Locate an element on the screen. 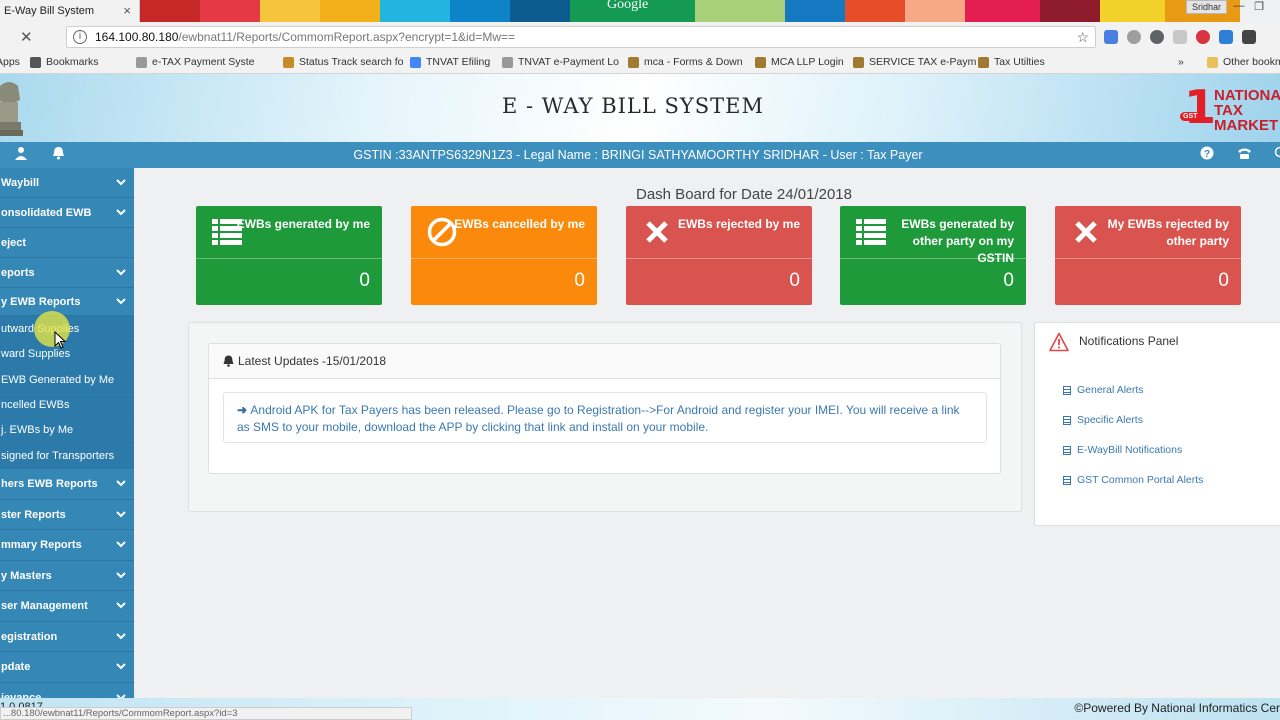  bookmark-label: » is located at coordinates (1181, 62).